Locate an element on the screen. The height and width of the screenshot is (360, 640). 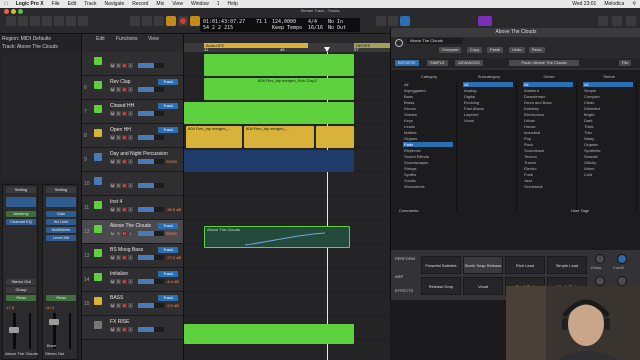
browser-item: Glitchy is located at coordinates (590, 162).